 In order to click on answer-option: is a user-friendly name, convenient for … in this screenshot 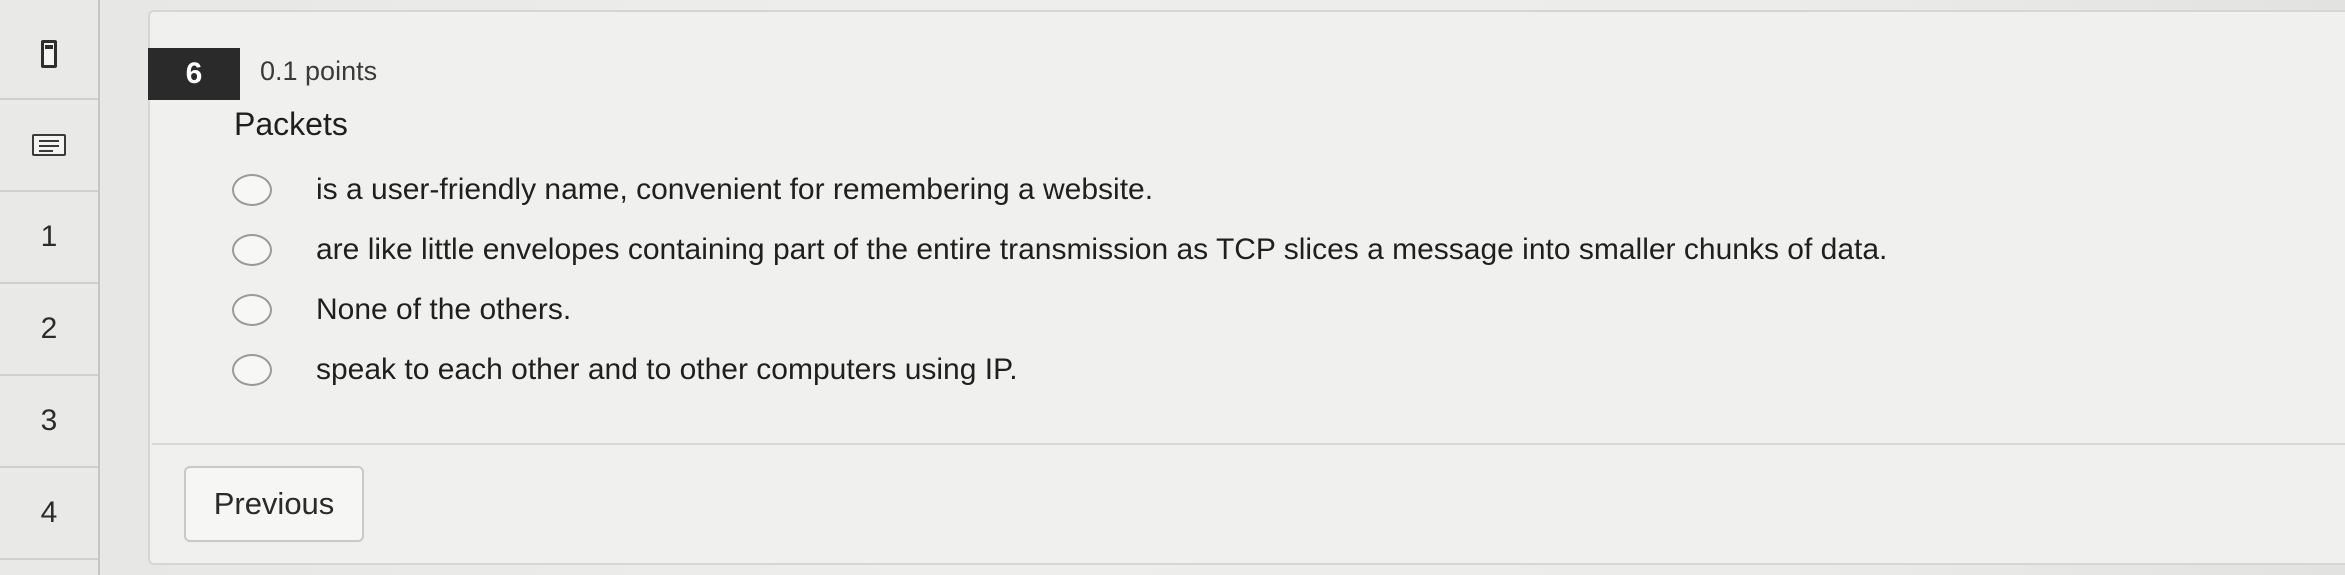, I will do `click(1222, 190)`.